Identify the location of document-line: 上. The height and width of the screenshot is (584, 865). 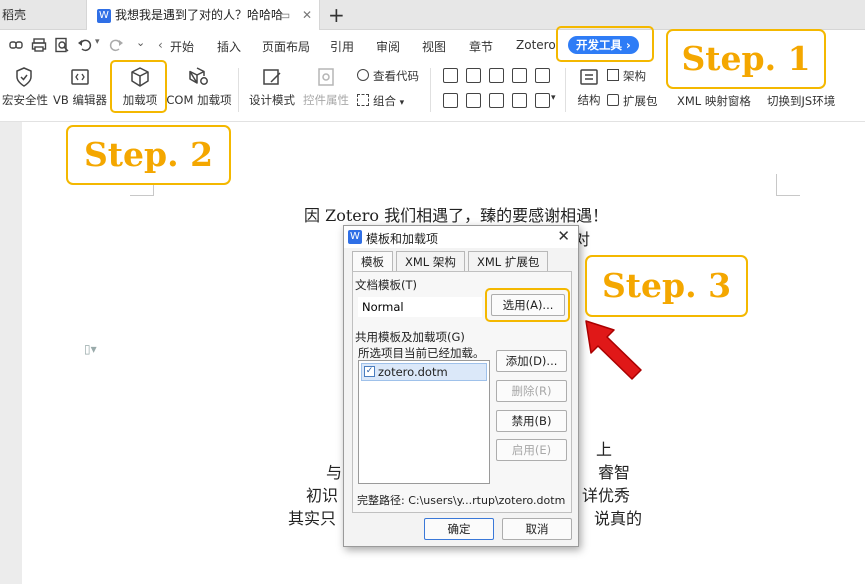
(604, 449).